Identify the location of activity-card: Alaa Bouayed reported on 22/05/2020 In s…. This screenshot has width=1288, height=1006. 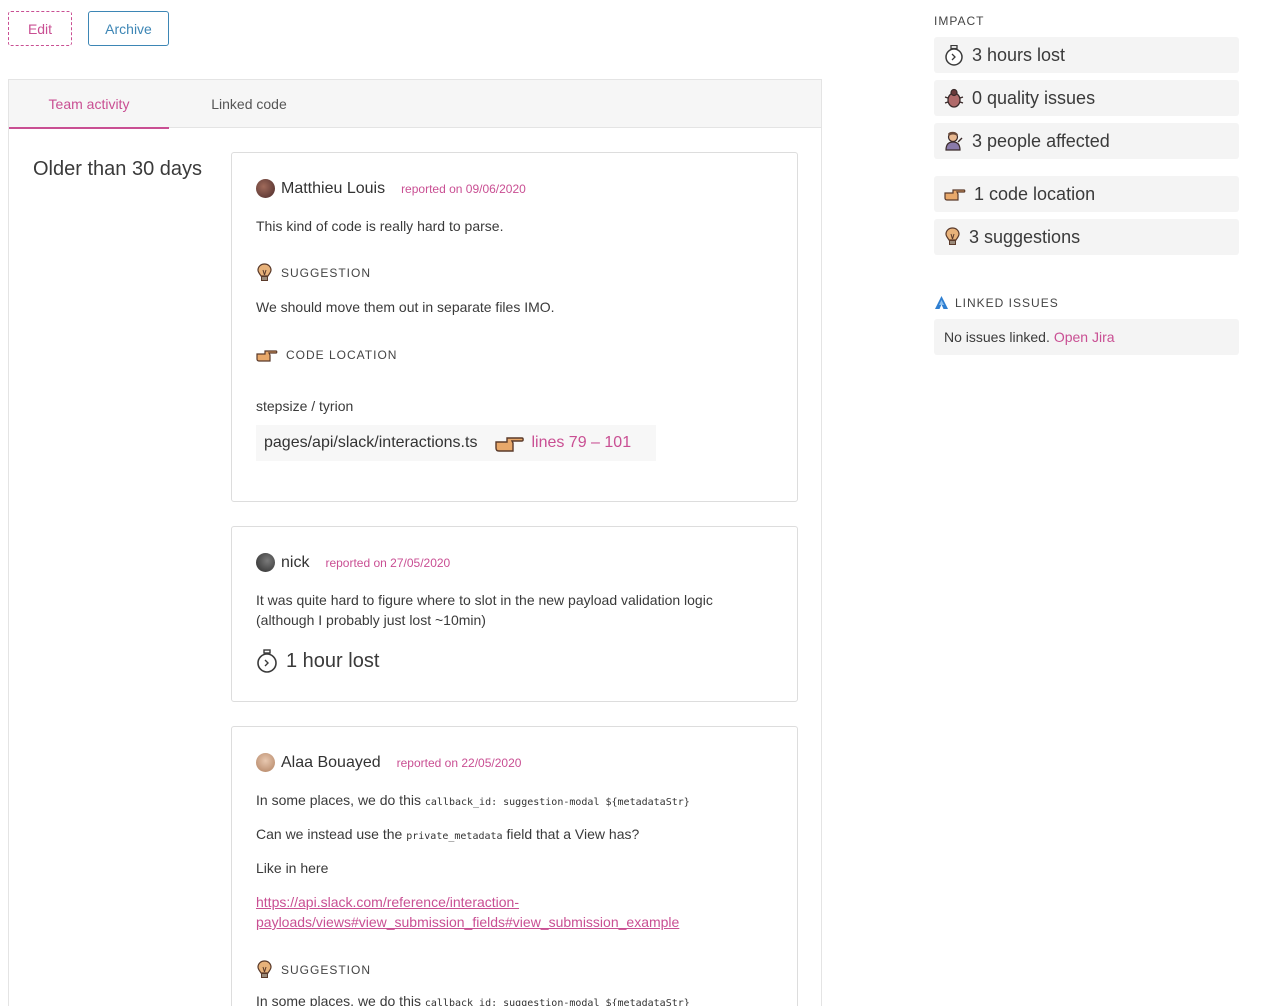
(514, 866).